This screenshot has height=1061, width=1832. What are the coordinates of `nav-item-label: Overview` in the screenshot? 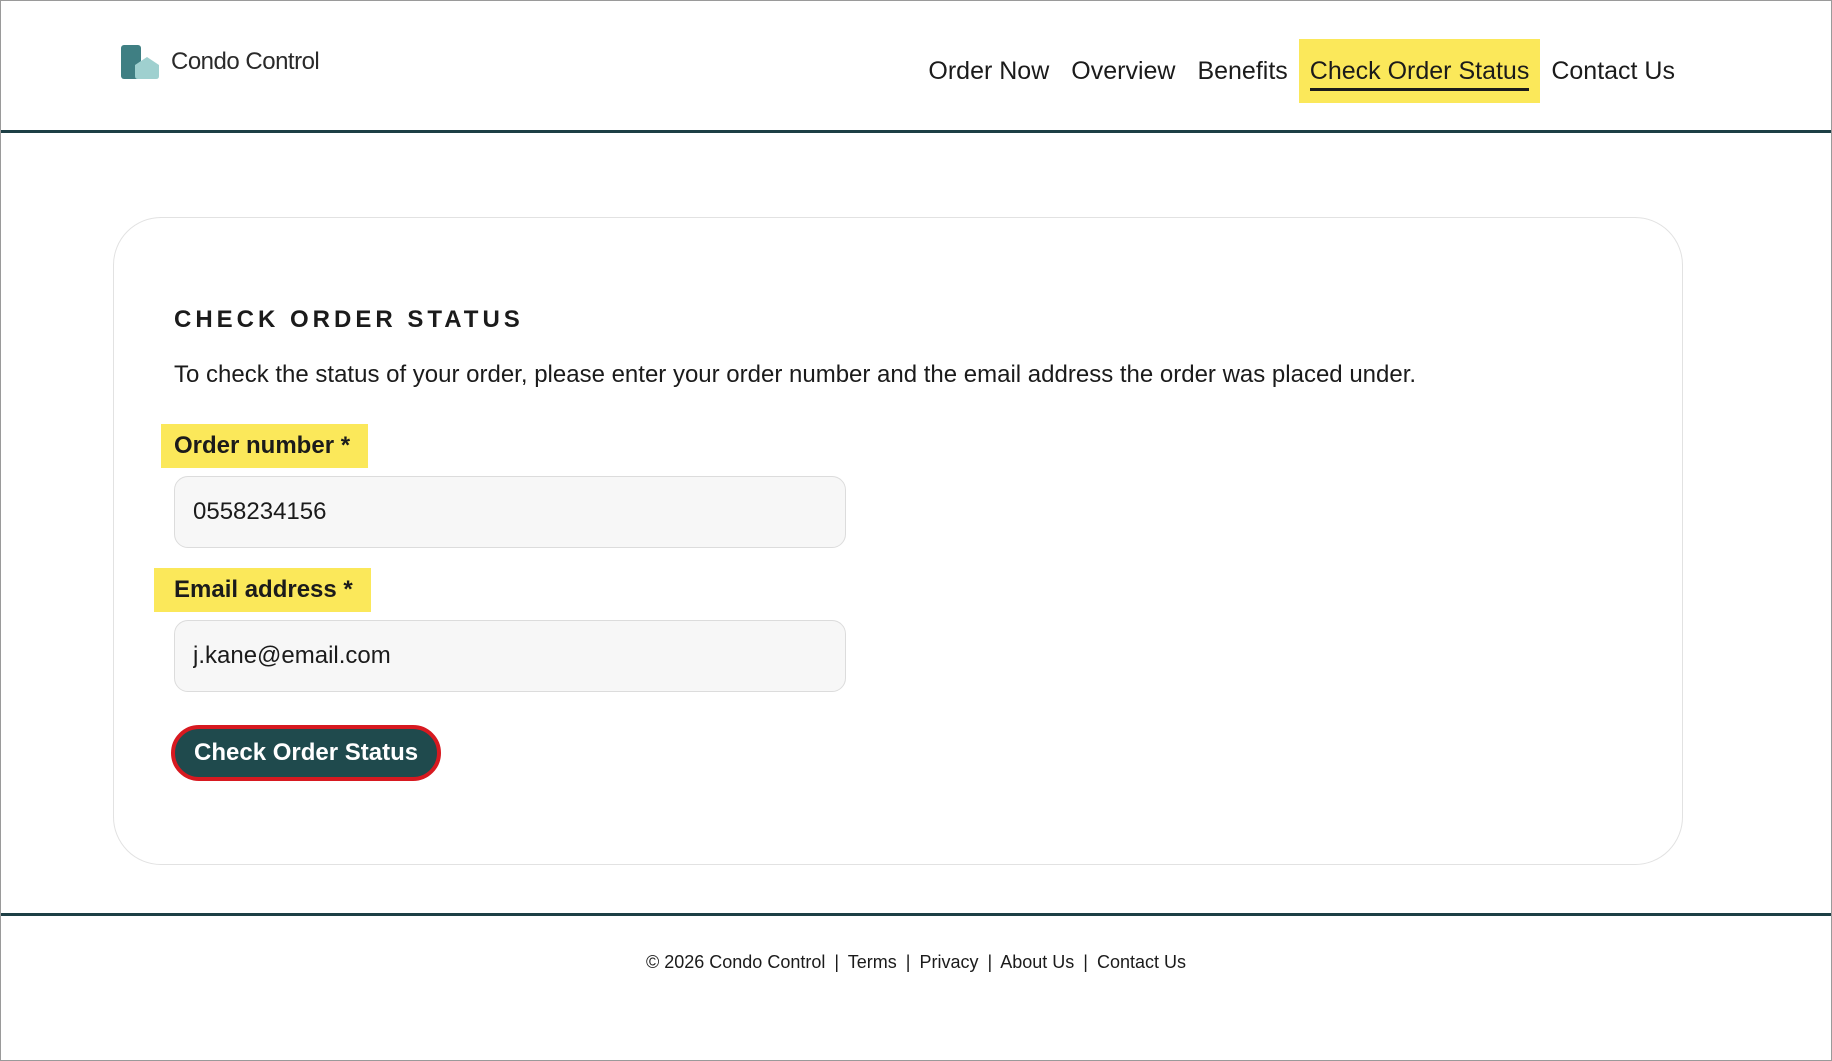 It's located at (1123, 71).